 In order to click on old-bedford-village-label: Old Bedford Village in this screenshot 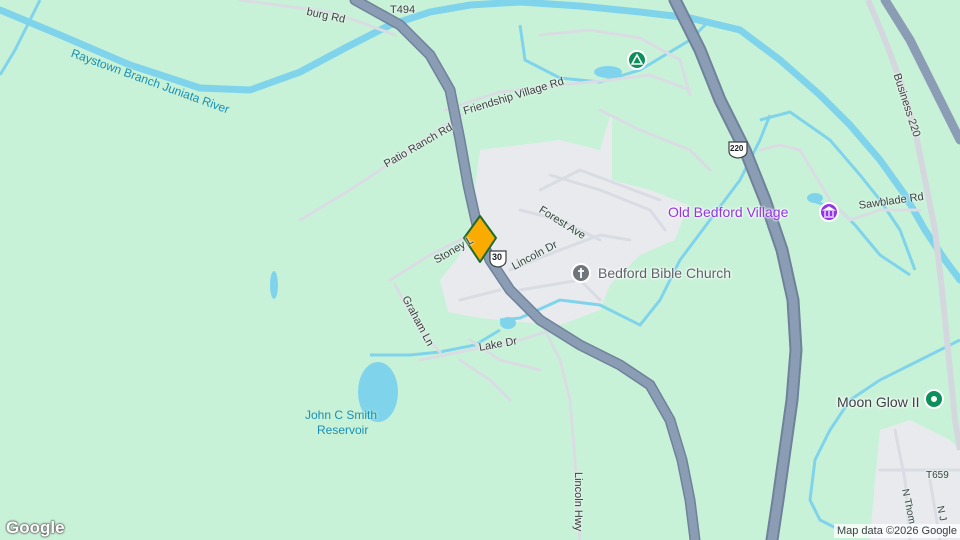, I will do `click(728, 212)`.